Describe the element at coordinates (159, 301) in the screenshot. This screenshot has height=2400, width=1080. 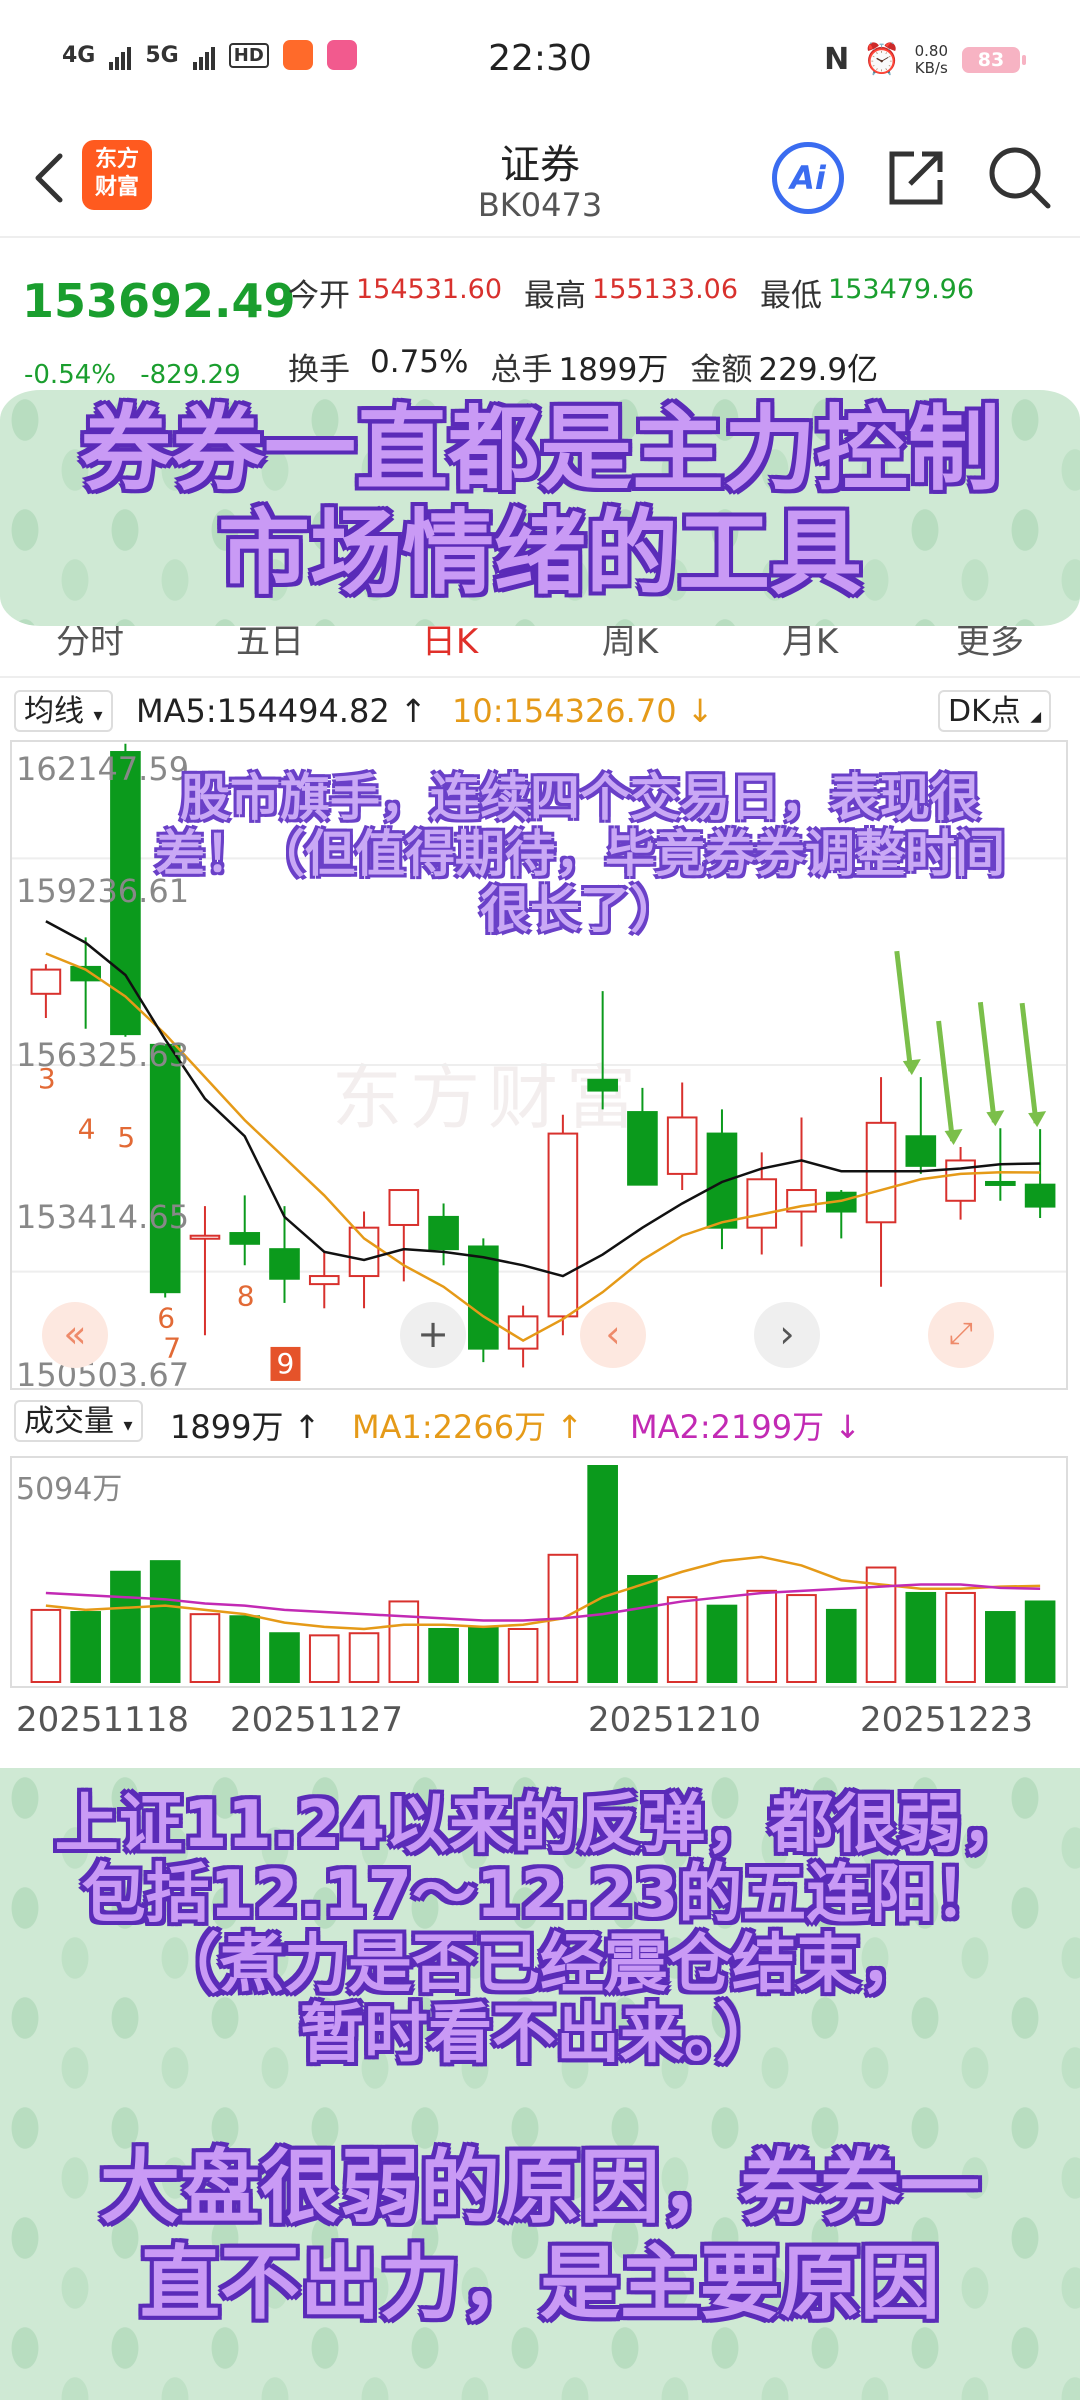
I see `last-price: 153692.49` at that location.